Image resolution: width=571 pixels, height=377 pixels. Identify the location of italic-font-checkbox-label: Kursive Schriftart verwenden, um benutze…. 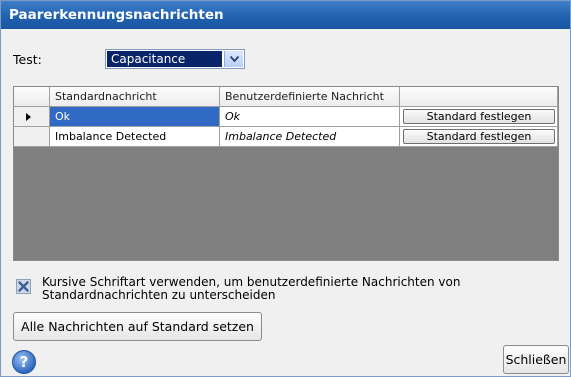
(302, 289).